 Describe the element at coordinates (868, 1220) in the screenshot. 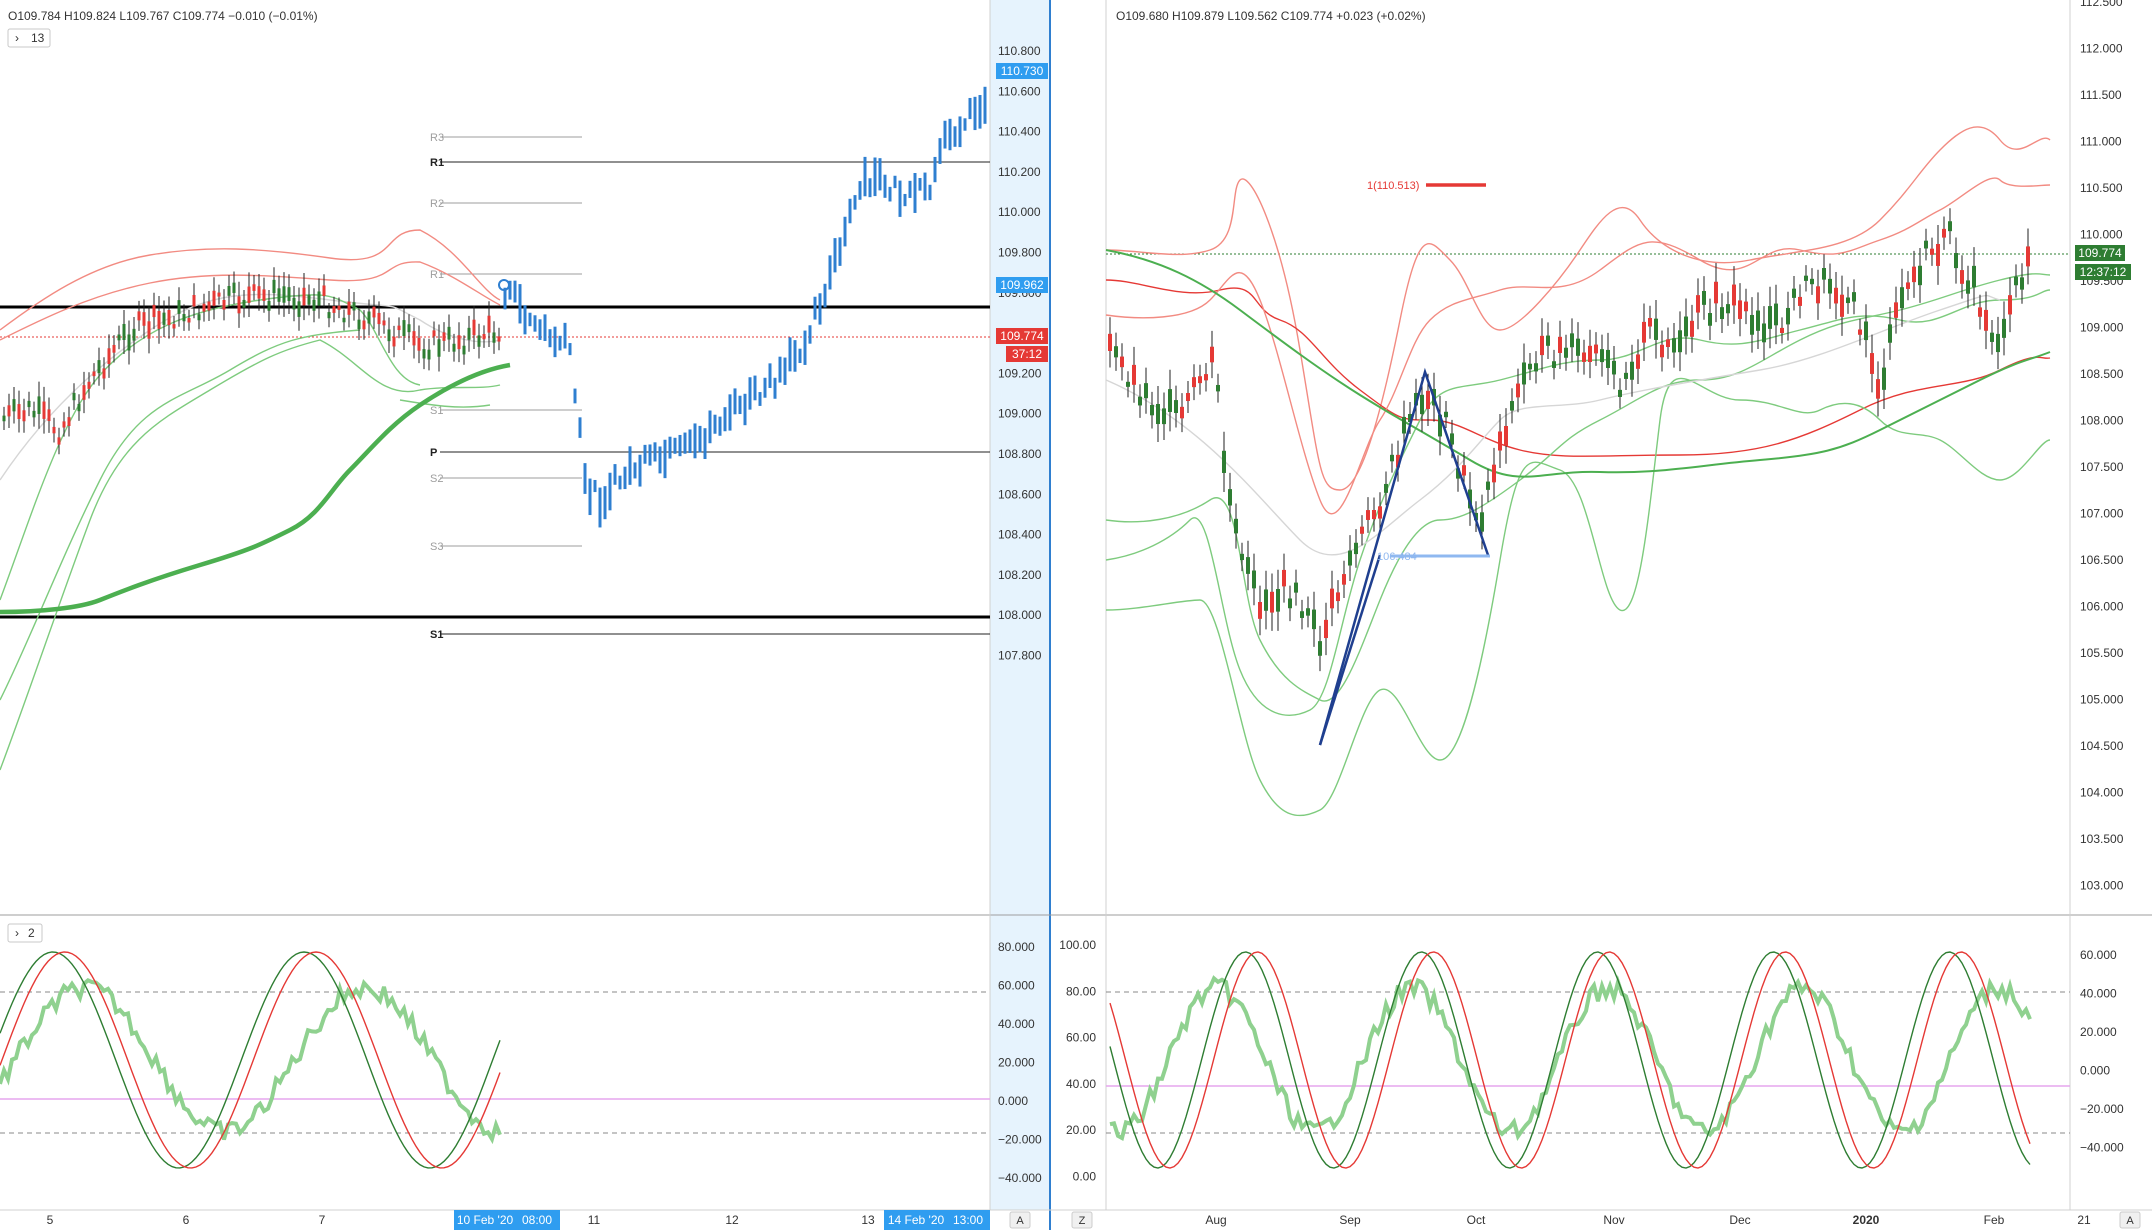

I see `svg-text: 13` at that location.